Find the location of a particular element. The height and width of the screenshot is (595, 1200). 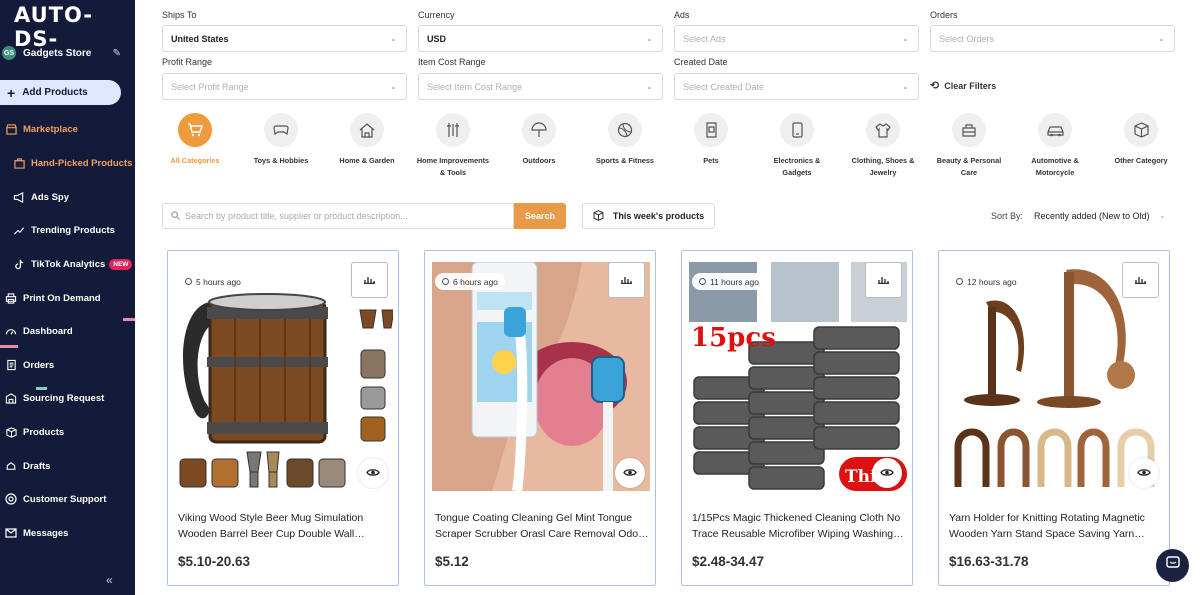

cart-icon is located at coordinates (195, 130).